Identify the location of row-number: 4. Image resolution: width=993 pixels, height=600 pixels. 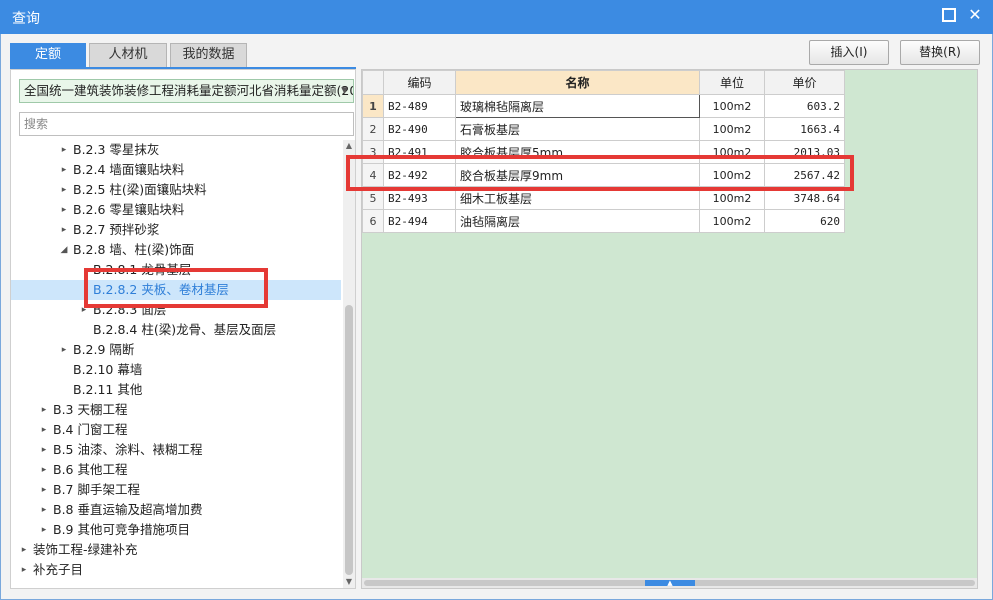
(373, 175).